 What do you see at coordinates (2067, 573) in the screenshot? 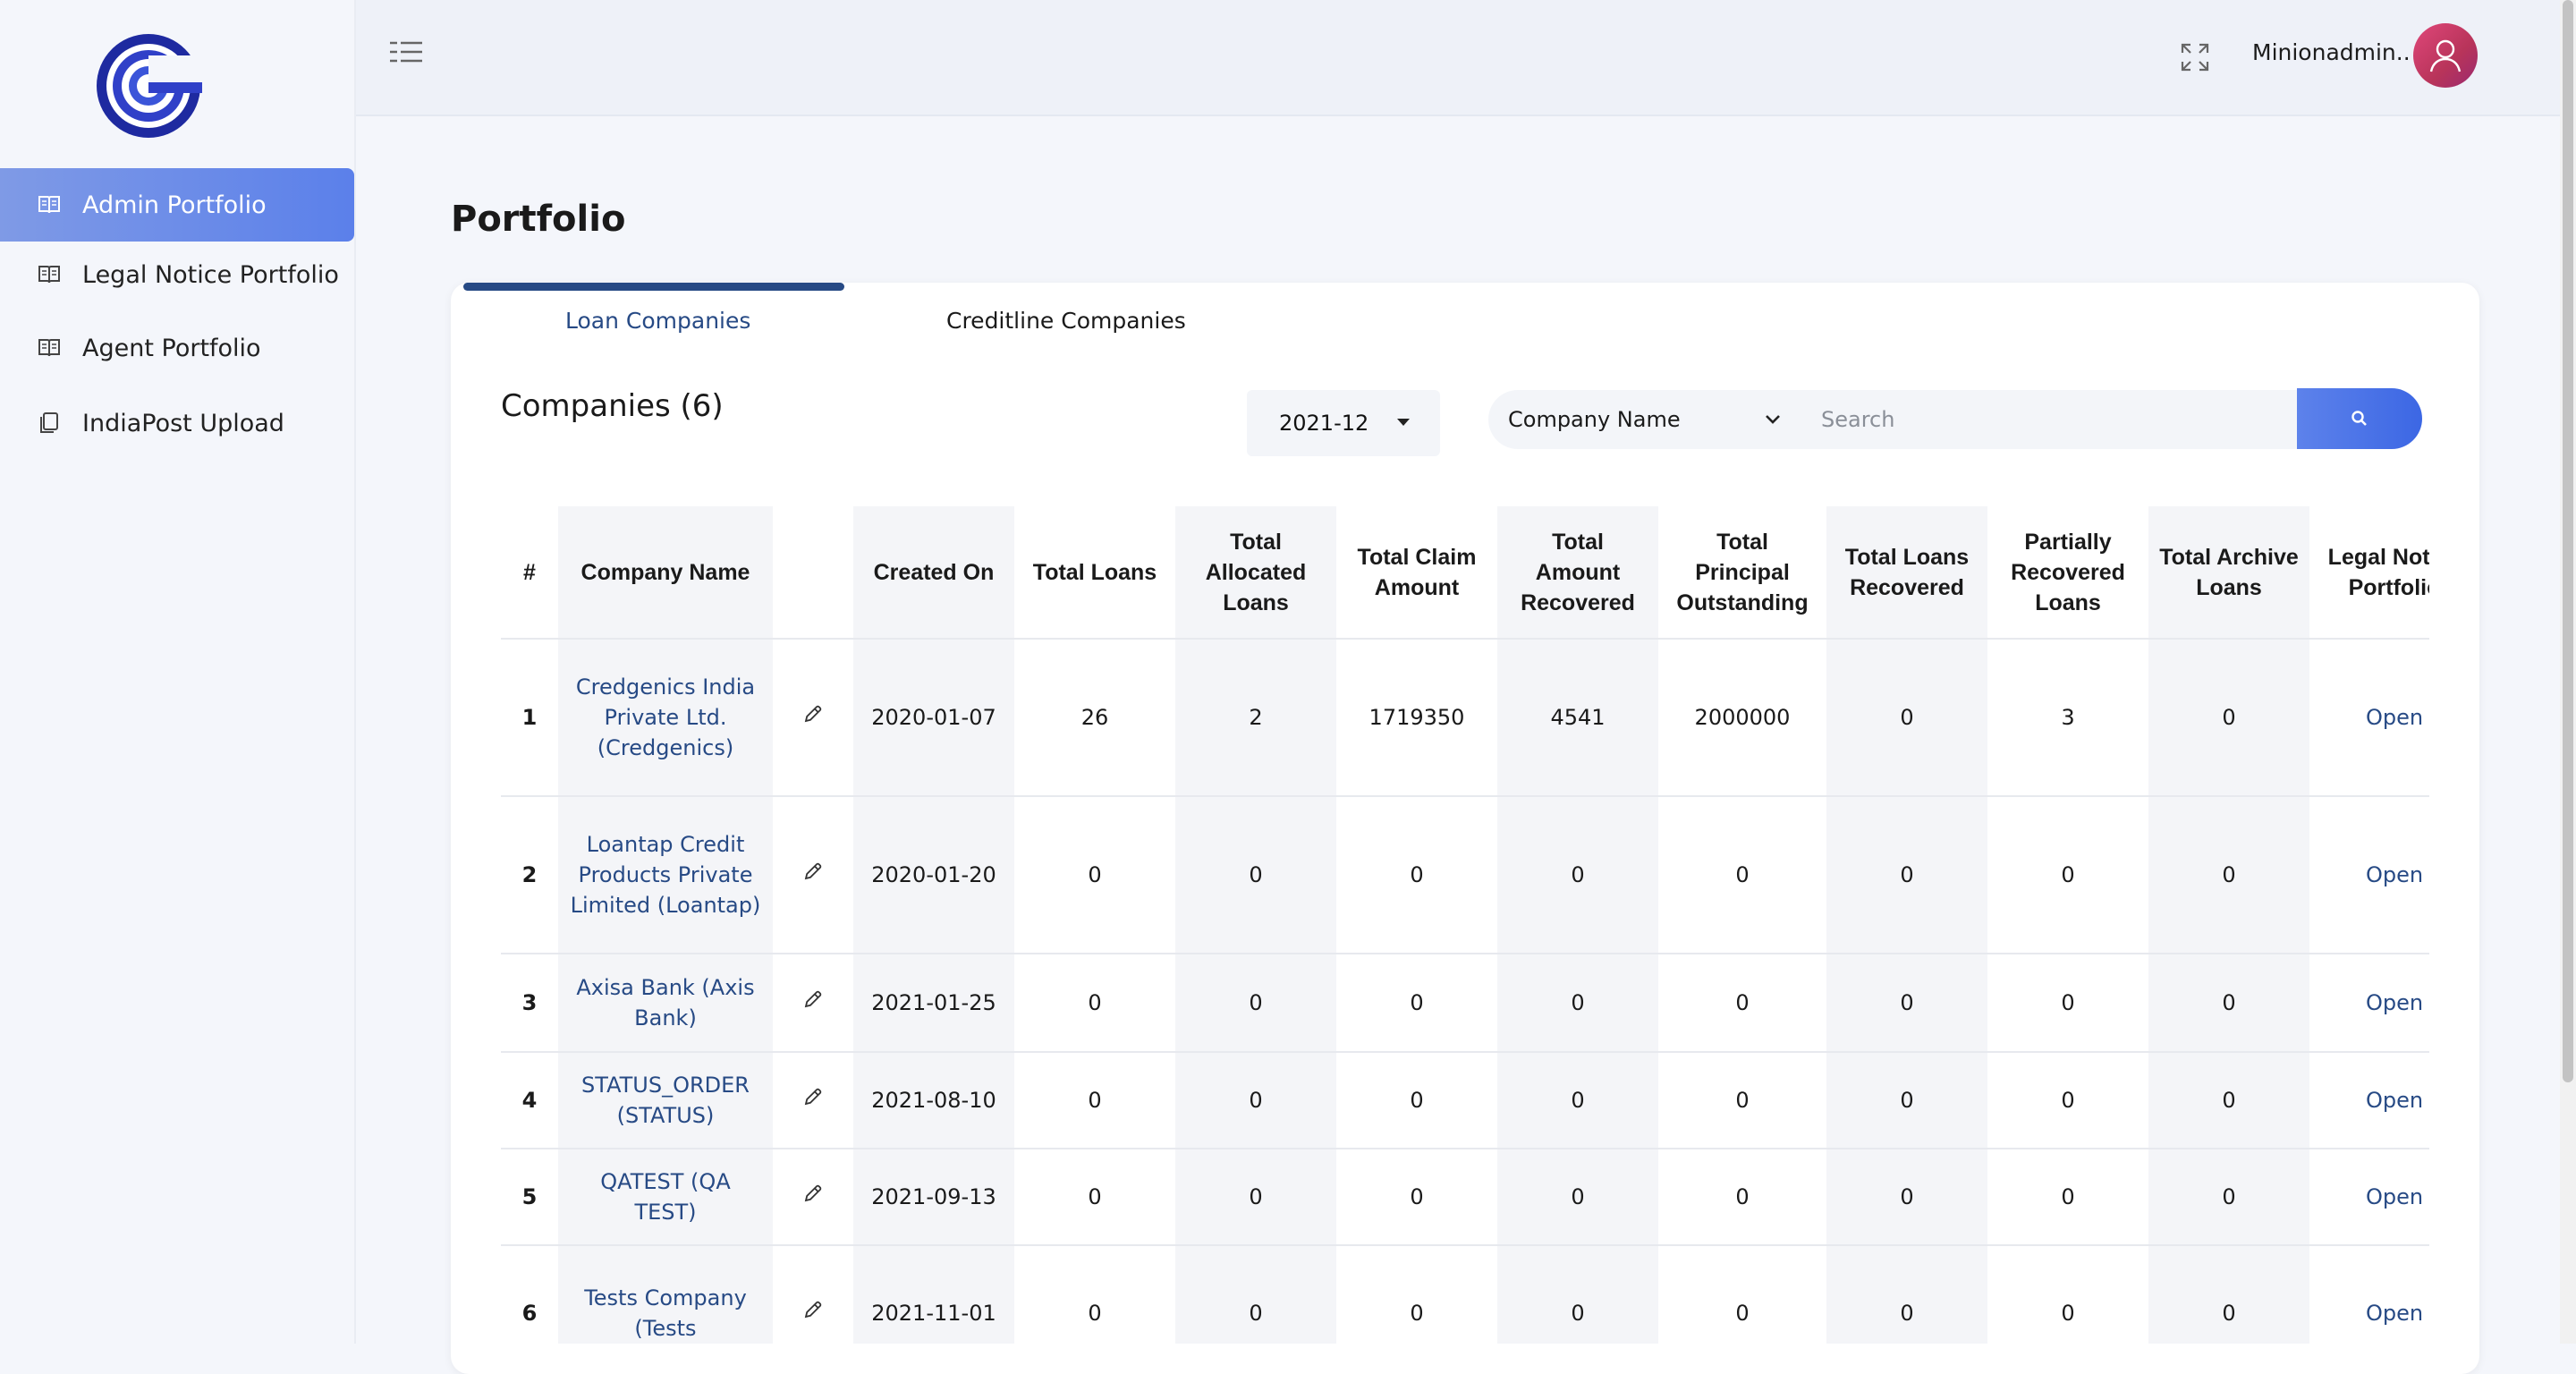
I see `col-header: Partially Recovered Loans` at bounding box center [2067, 573].